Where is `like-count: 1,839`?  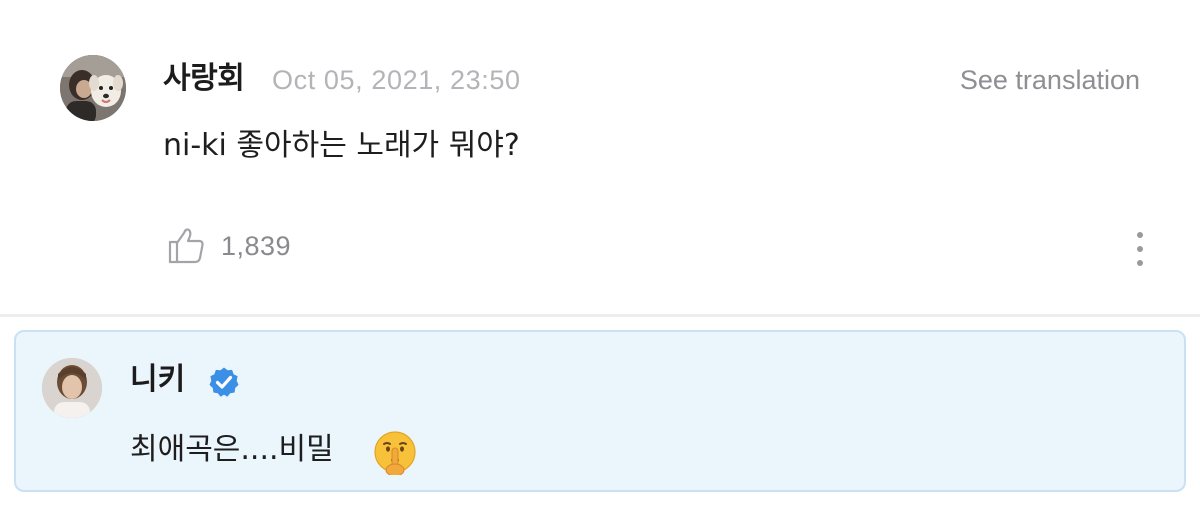
like-count: 1,839 is located at coordinates (256, 246).